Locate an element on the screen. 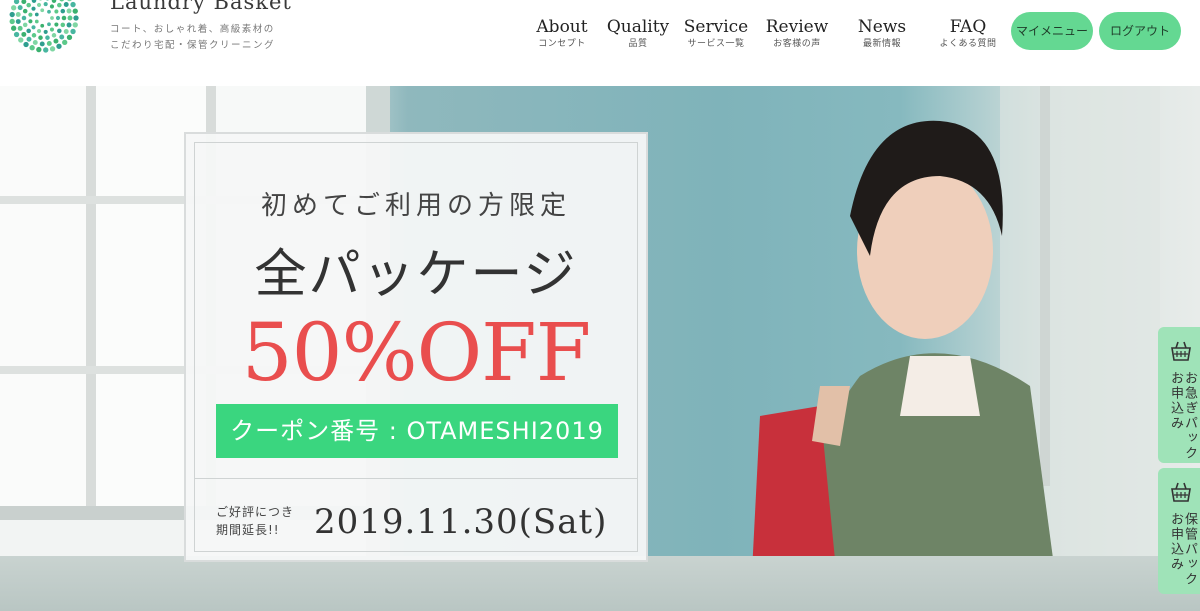 This screenshot has width=1200, height=611. promo-extension-line-2: 期間延長!! is located at coordinates (248, 530).